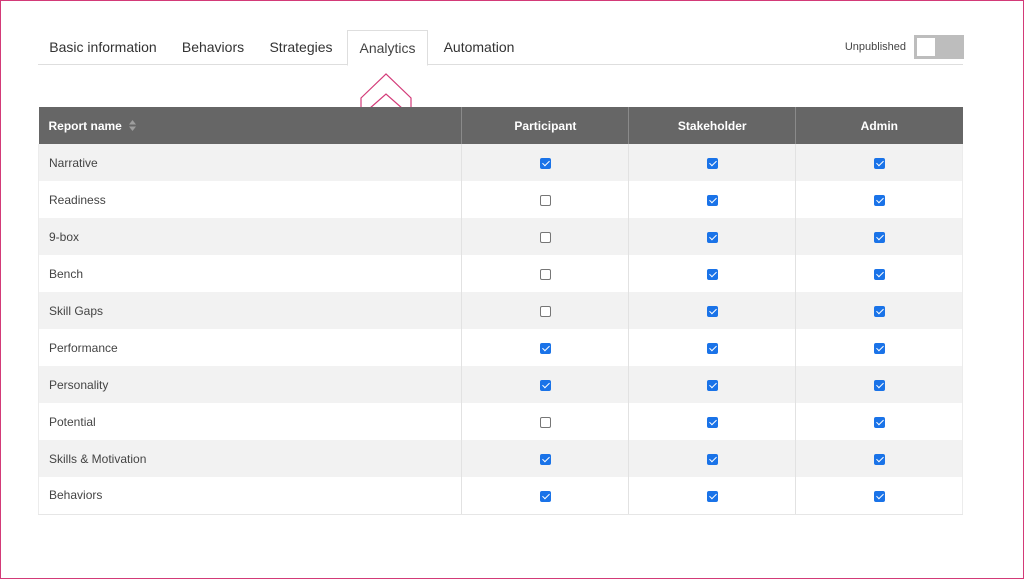  I want to click on column-header-report-name: Report name, so click(250, 125).